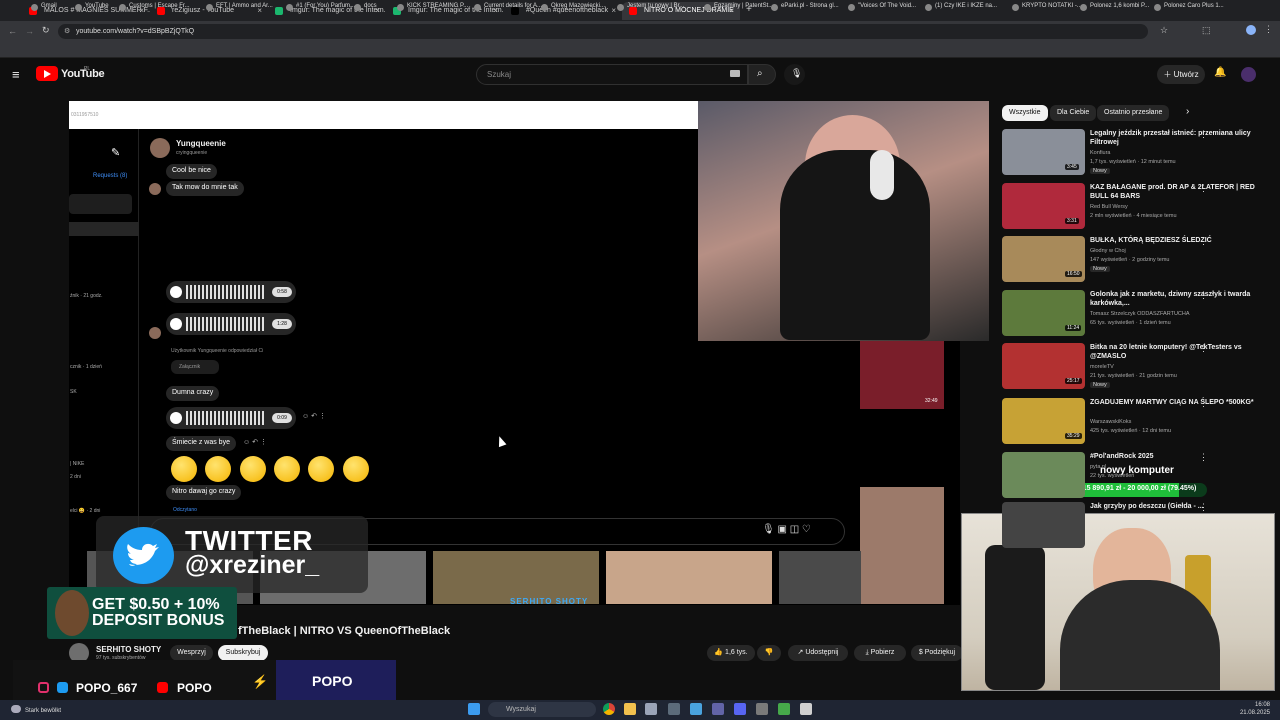 The width and height of the screenshot is (1280, 720). Describe the element at coordinates (609, 709) in the screenshot. I see `chrome-icon` at that location.